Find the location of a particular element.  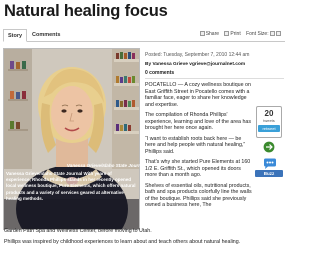

tweet-count: 20 is located at coordinates (269, 113).